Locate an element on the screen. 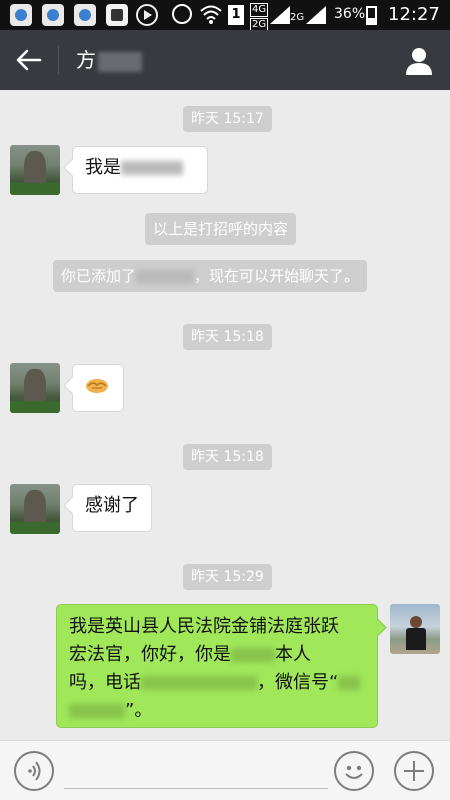 This screenshot has height=800, width=450. emoji-icon is located at coordinates (354, 771).